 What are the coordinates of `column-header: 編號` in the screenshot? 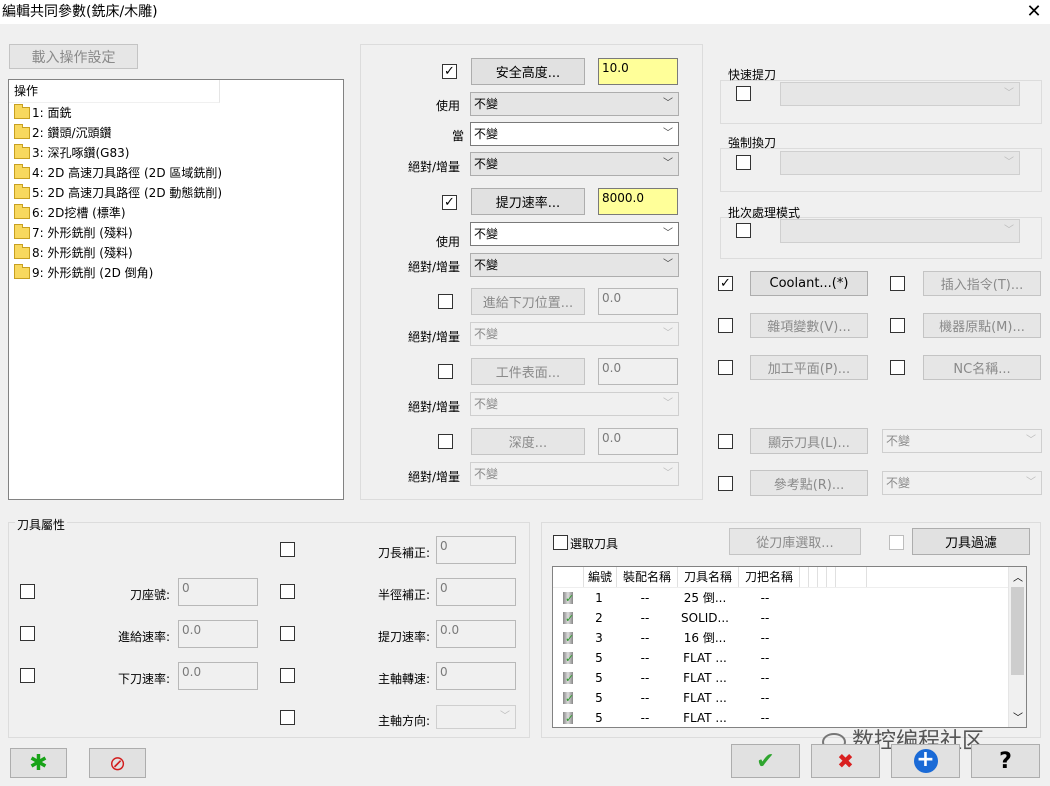 It's located at (600, 577).